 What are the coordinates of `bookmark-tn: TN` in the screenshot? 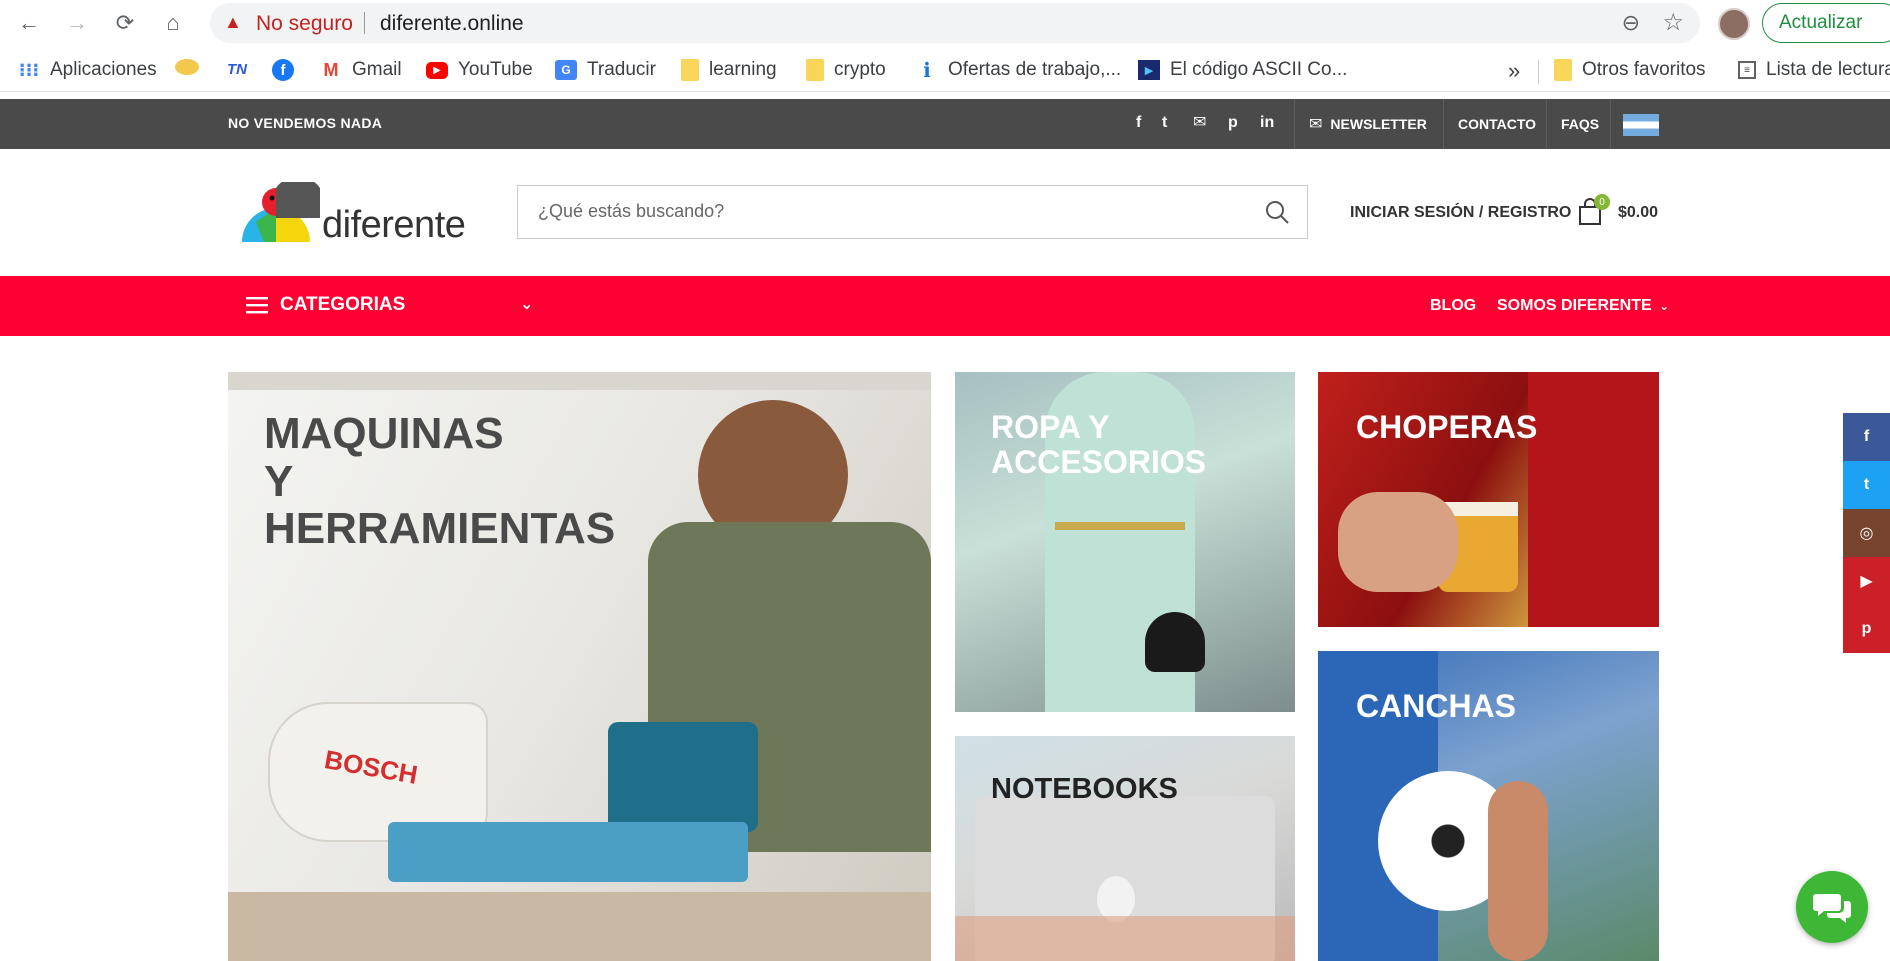 It's located at (242, 69).